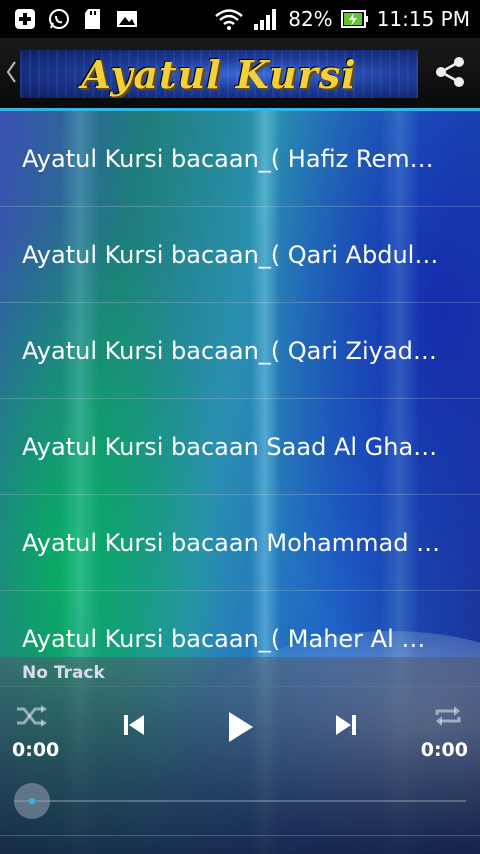 The height and width of the screenshot is (854, 480). What do you see at coordinates (11, 72) in the screenshot?
I see `back-chevron-icon` at bounding box center [11, 72].